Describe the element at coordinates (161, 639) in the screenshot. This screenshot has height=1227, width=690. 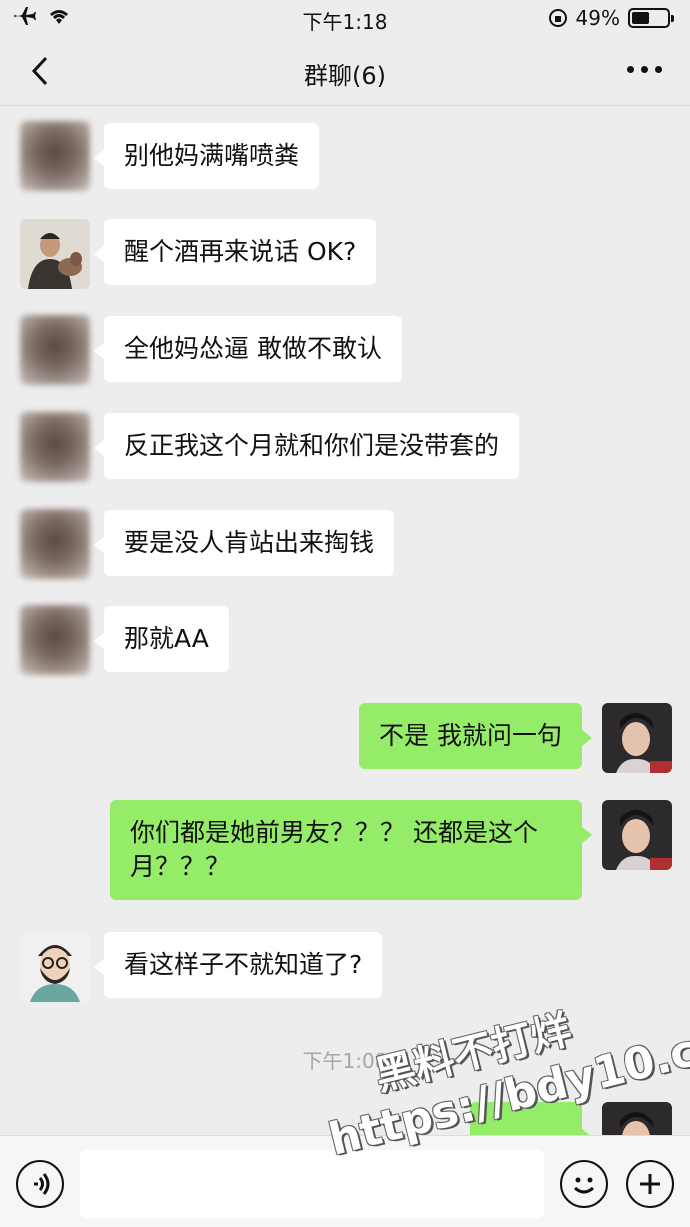
I see `message-bubble: 那就AA` at that location.